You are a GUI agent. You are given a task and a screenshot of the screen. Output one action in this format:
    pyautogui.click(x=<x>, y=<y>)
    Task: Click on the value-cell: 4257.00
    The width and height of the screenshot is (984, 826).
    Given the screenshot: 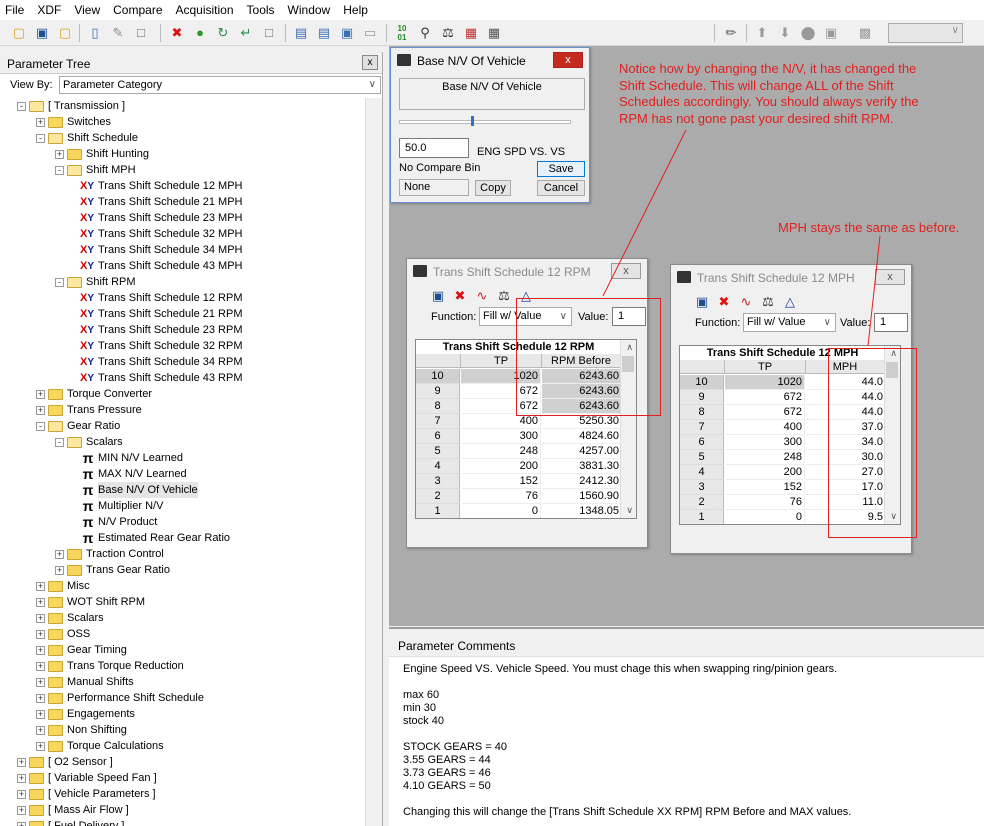 What is the action you would take?
    pyautogui.click(x=581, y=451)
    